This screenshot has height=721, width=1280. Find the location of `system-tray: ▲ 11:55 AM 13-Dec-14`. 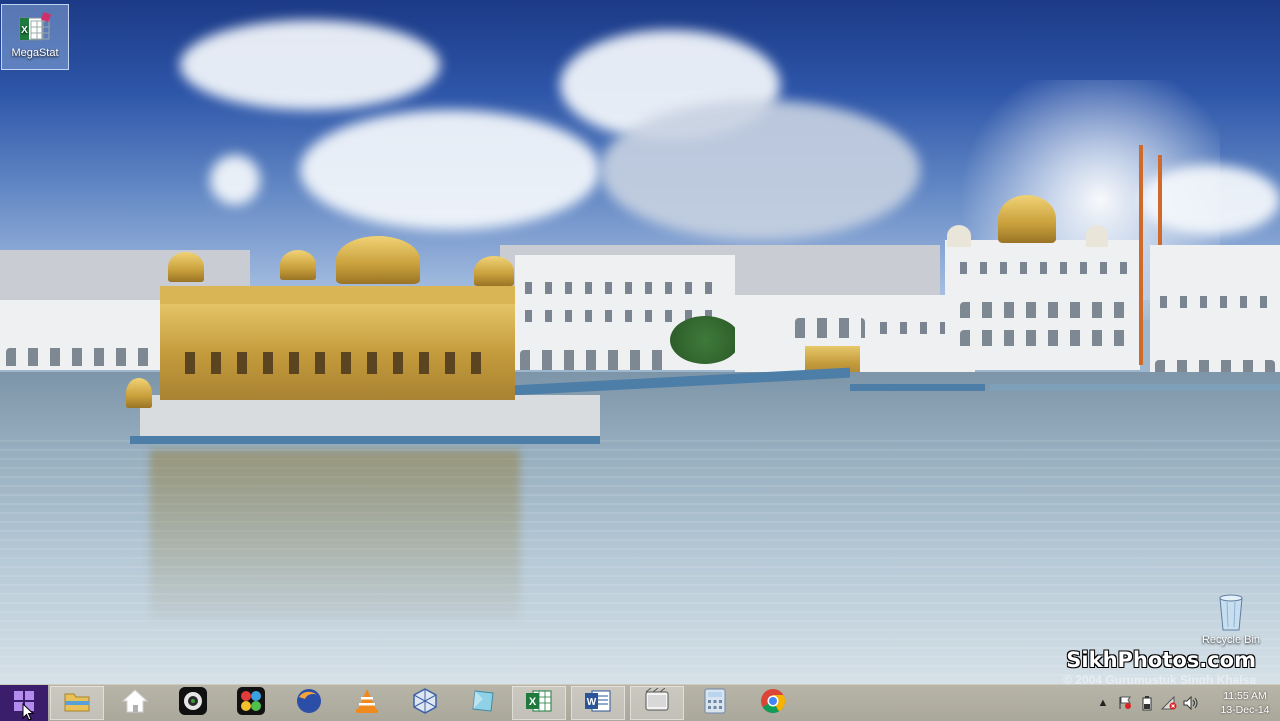

system-tray: ▲ 11:55 AM 13-Dec-14 is located at coordinates (1186, 703).